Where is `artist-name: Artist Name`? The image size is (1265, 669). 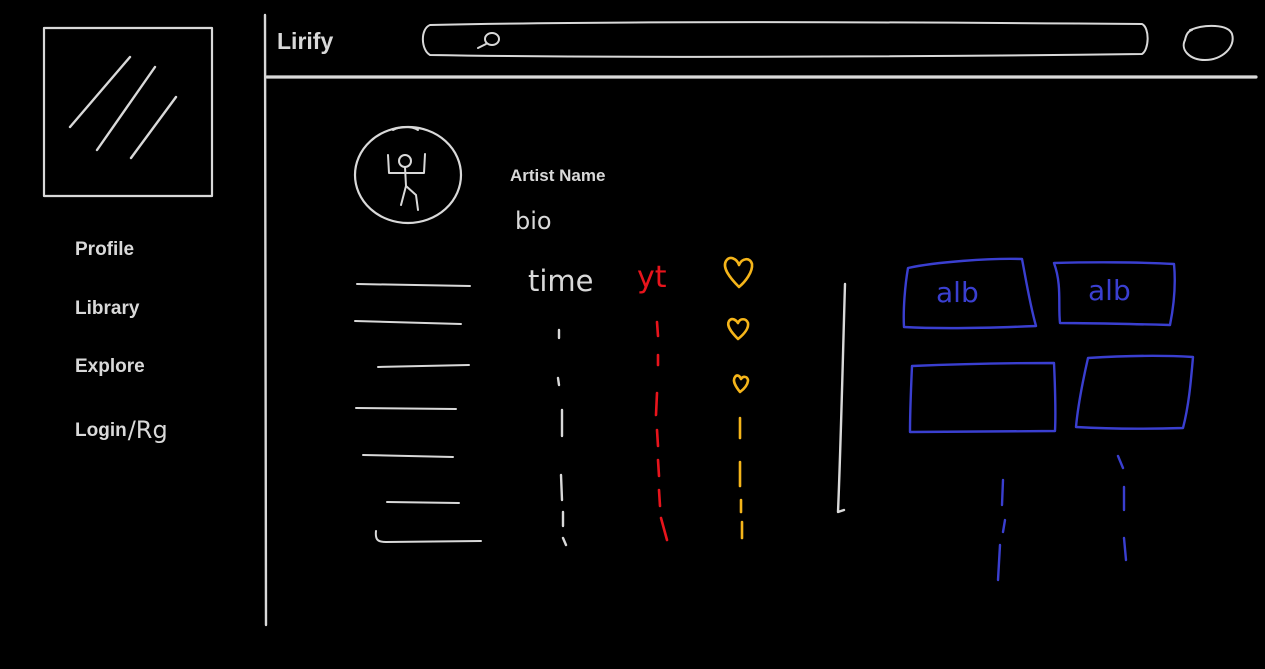
artist-name: Artist Name is located at coordinates (558, 175).